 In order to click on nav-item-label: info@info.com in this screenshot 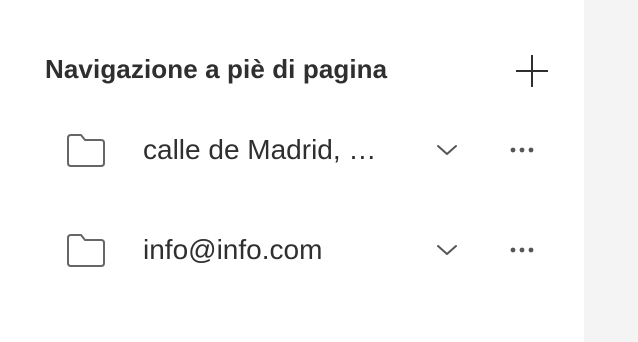, I will do `click(233, 249)`.